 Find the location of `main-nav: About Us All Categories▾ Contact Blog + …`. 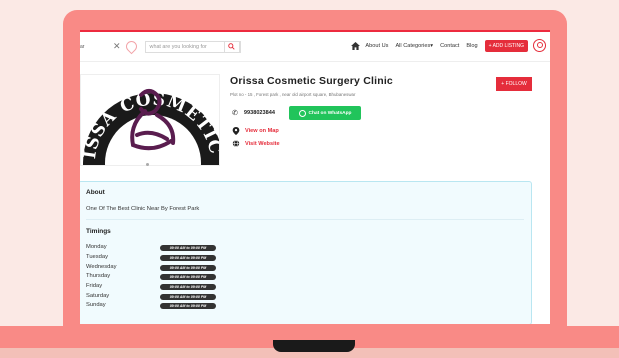

main-nav: About Us All Categories▾ Contact Blog + … is located at coordinates (448, 45).